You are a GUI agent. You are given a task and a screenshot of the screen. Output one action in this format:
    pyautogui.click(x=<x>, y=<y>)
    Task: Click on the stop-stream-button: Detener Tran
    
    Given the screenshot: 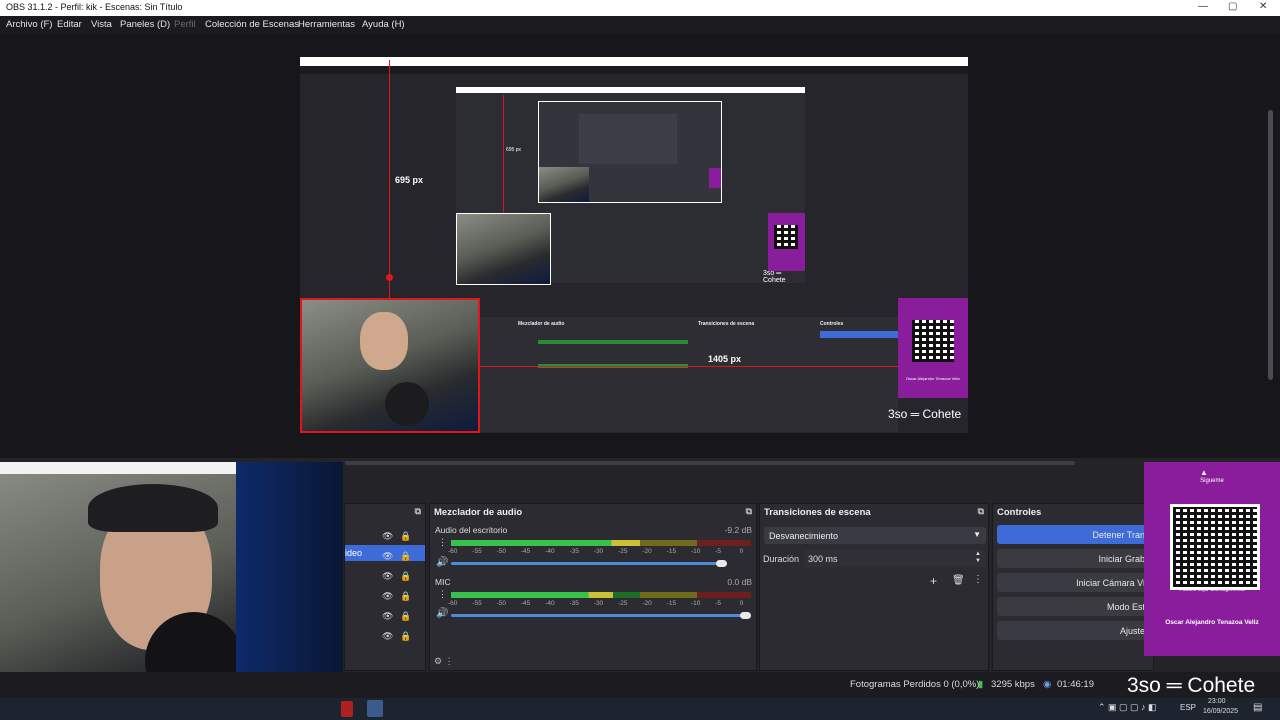 What is the action you would take?
    pyautogui.click(x=1073, y=534)
    